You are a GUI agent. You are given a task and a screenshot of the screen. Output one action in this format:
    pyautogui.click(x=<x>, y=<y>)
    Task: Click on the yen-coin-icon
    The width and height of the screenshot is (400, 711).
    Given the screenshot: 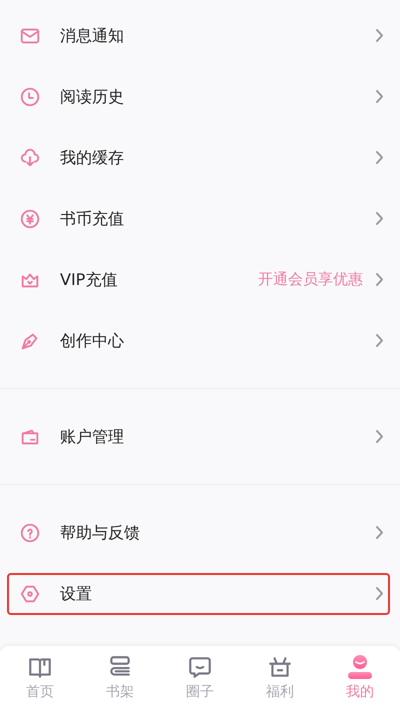 What is the action you would take?
    pyautogui.click(x=30, y=219)
    